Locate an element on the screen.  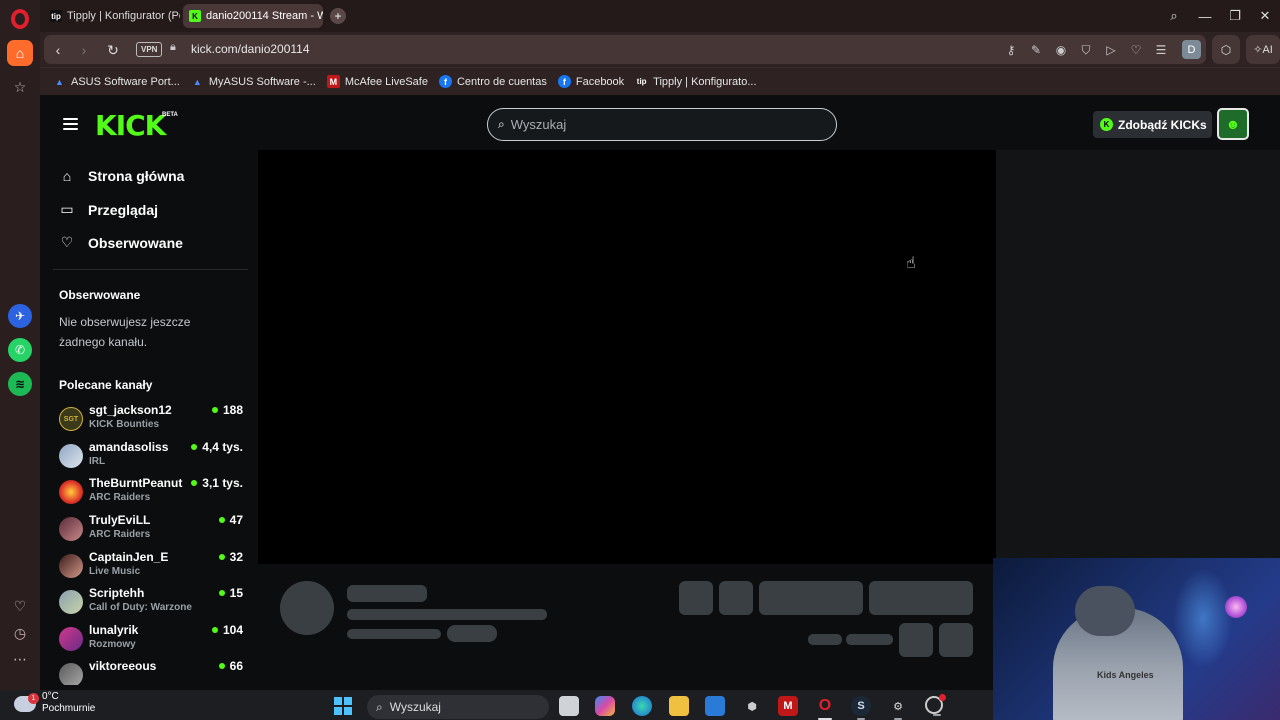
whatsapp-icon: ✆ is located at coordinates (20, 350).